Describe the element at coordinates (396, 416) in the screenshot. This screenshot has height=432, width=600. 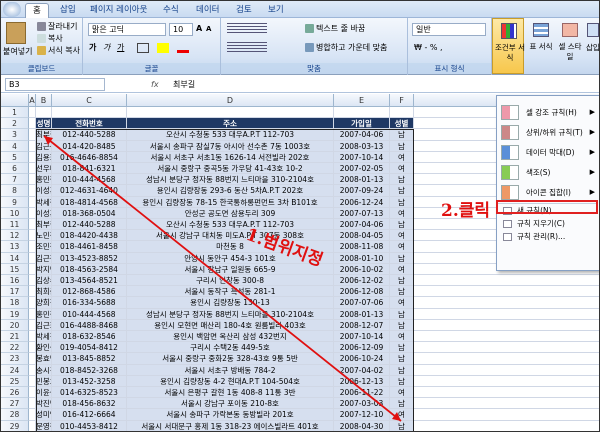
I see `range-arrow-head` at that location.